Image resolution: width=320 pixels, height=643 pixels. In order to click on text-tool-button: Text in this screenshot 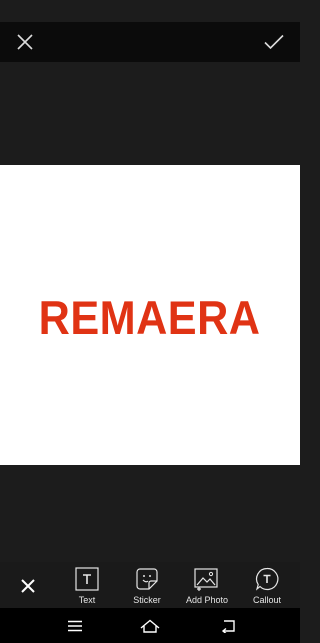, I will do `click(87, 587)`.